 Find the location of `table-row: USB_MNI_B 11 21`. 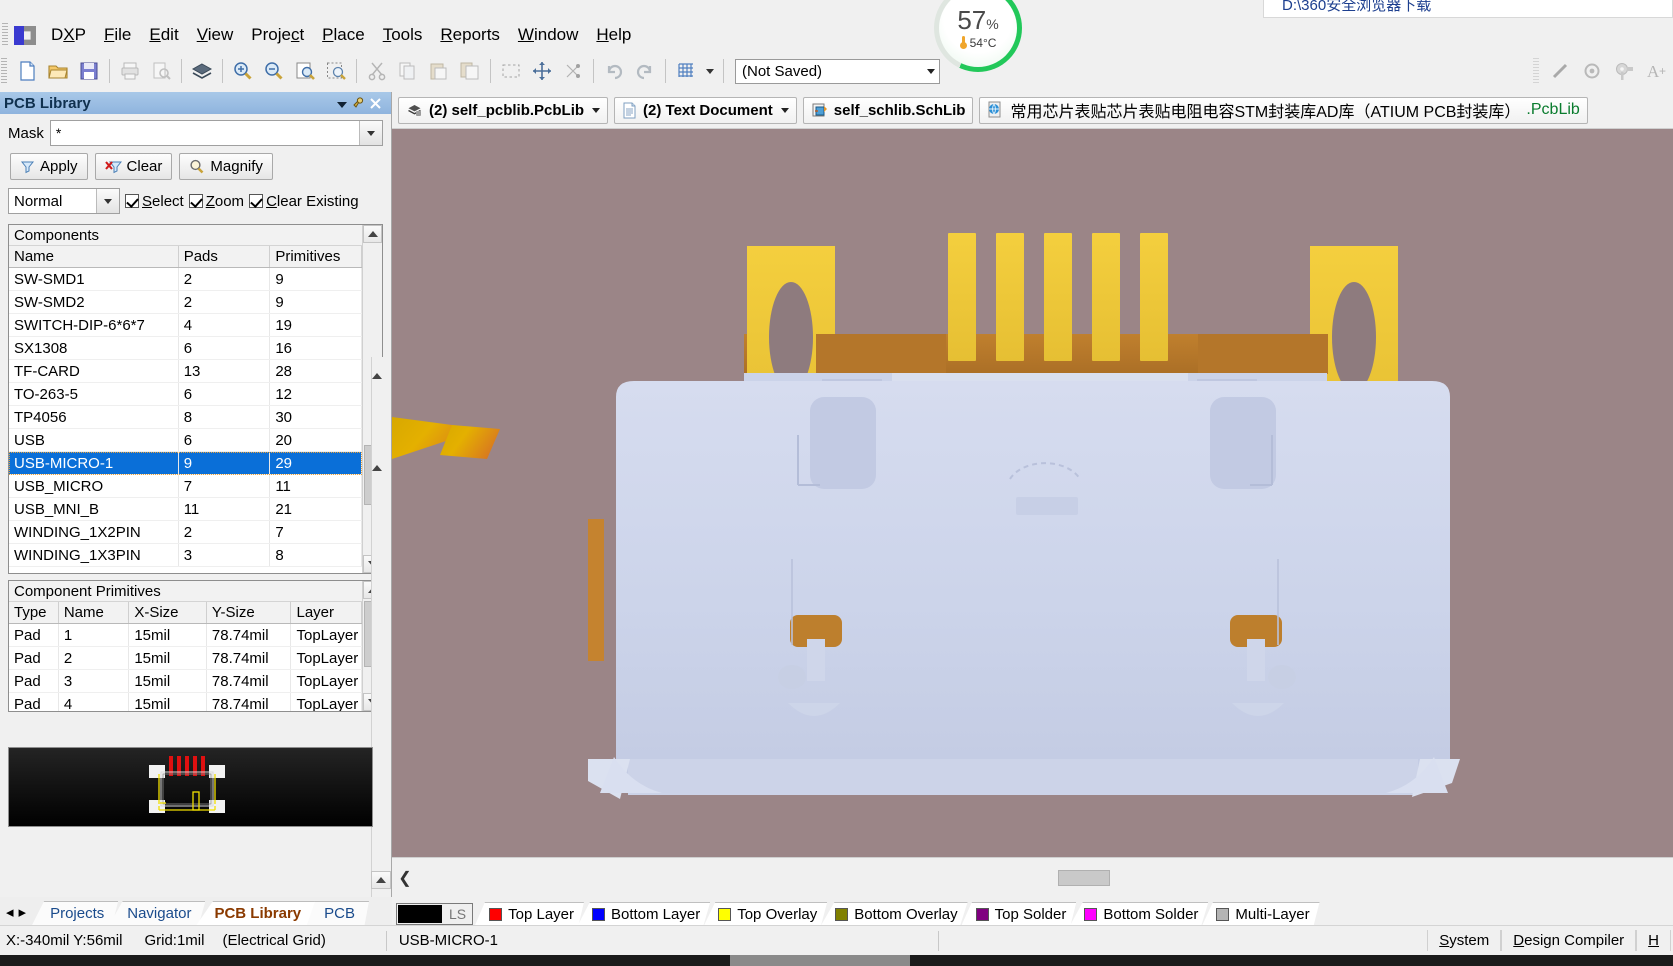

table-row: USB_MNI_B 11 21 is located at coordinates (185, 509).